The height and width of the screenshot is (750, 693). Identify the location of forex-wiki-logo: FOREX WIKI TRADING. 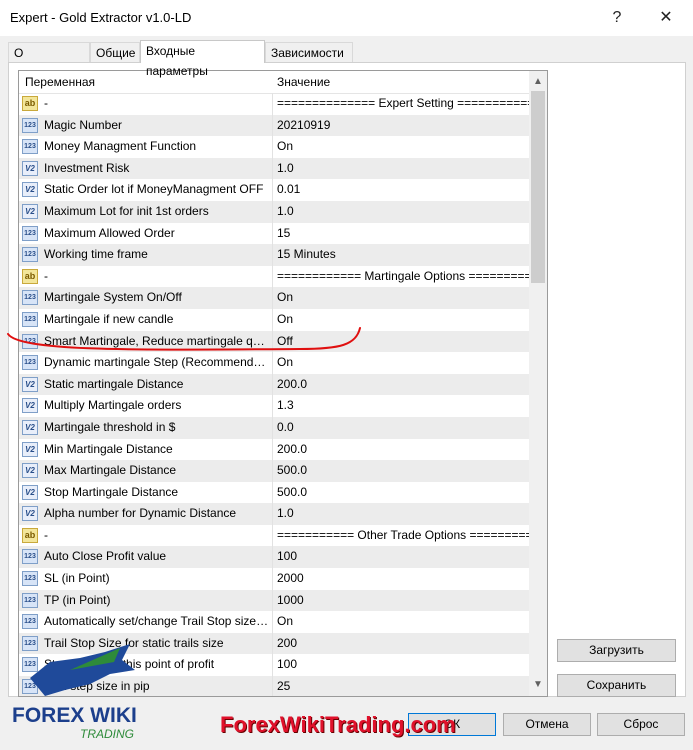
(92, 690).